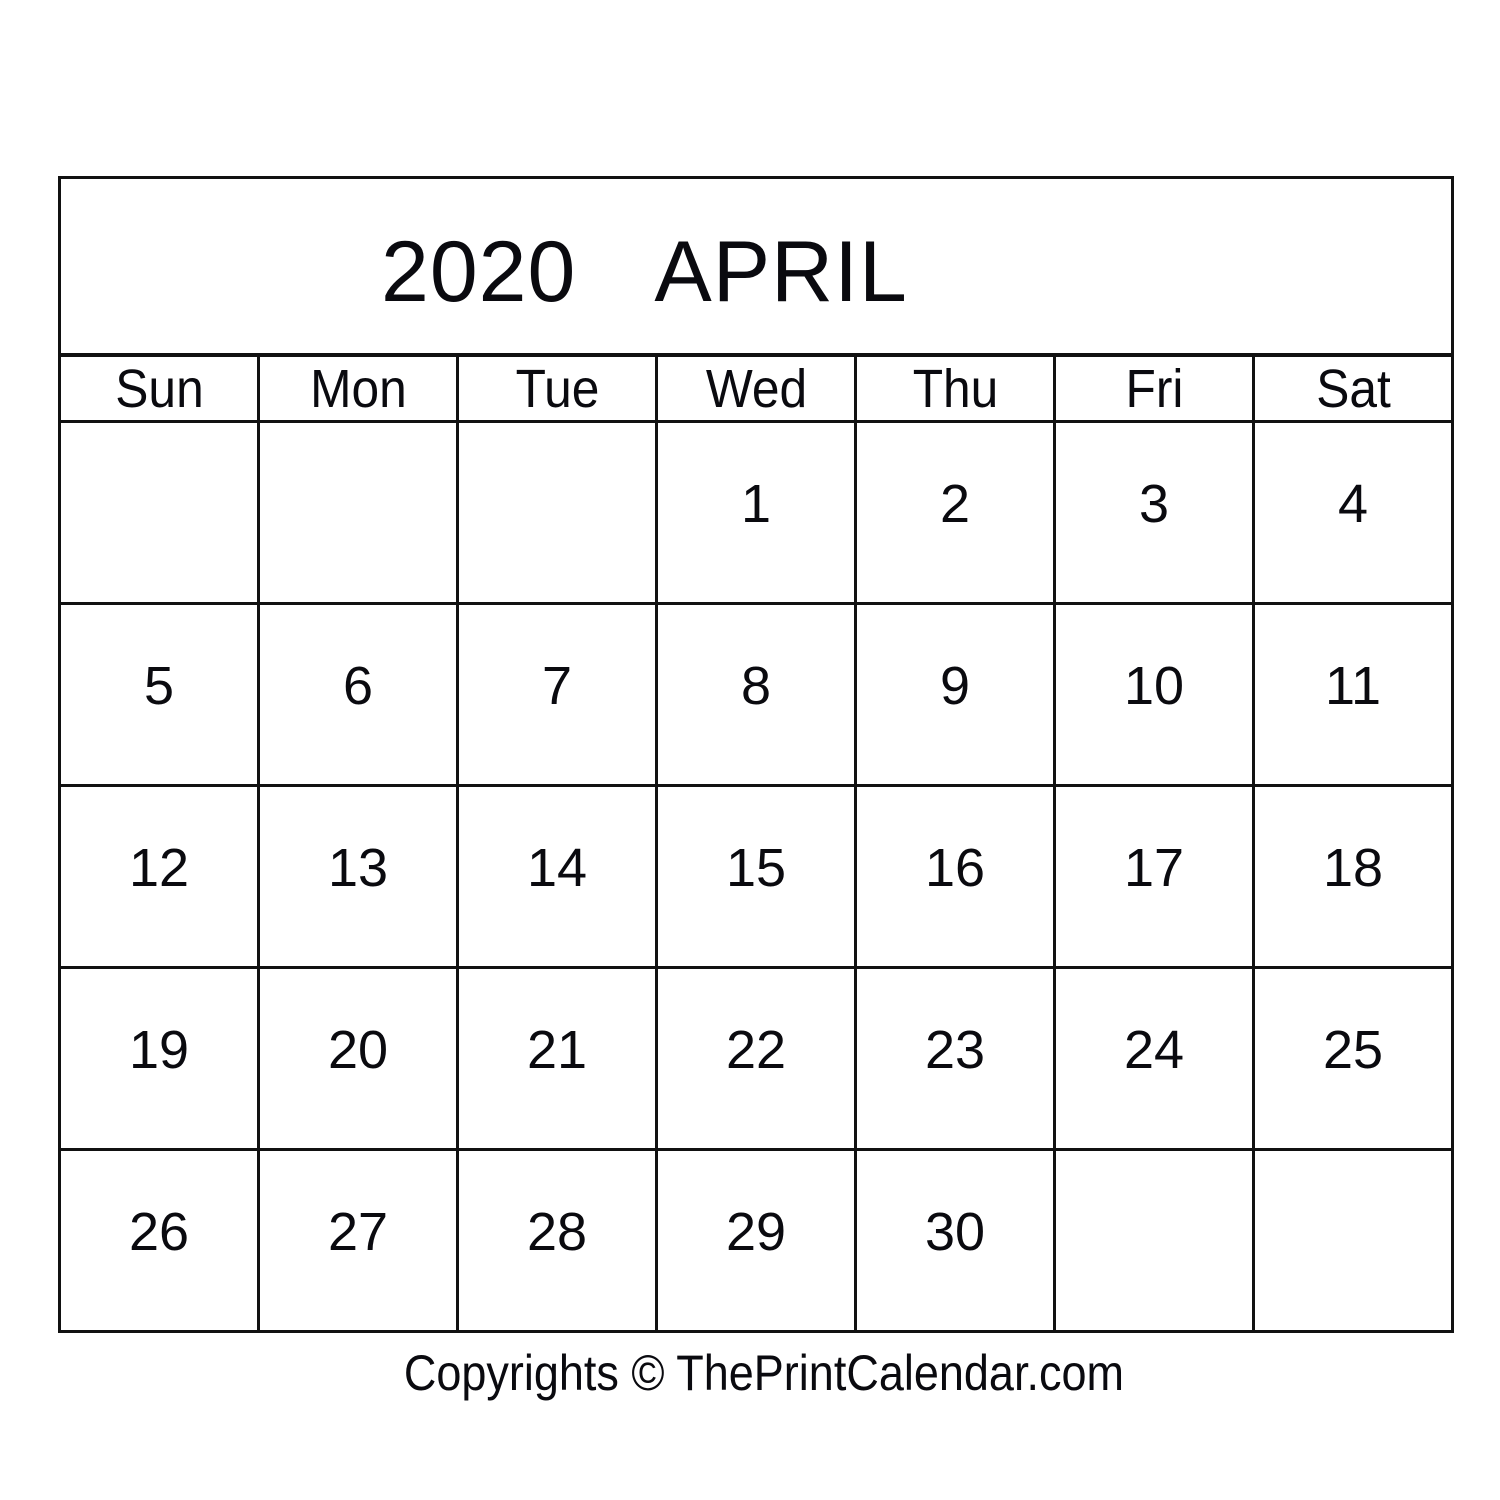 The image size is (1500, 1500). I want to click on week-row: 5 6 7 8 9 10 11, so click(756, 694).